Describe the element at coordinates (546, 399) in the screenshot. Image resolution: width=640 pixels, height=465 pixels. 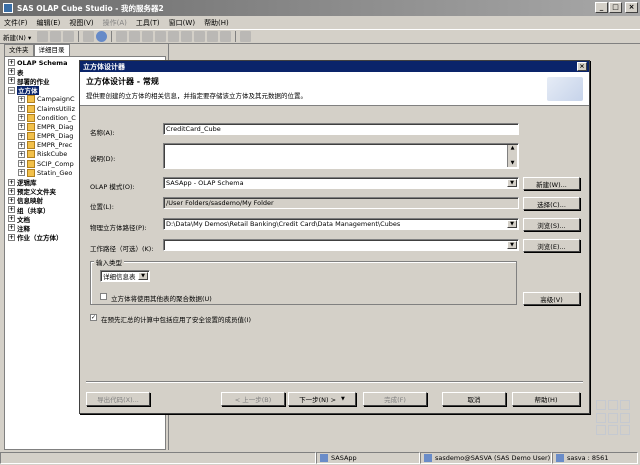
I see `help-button: 帮助(H)` at that location.